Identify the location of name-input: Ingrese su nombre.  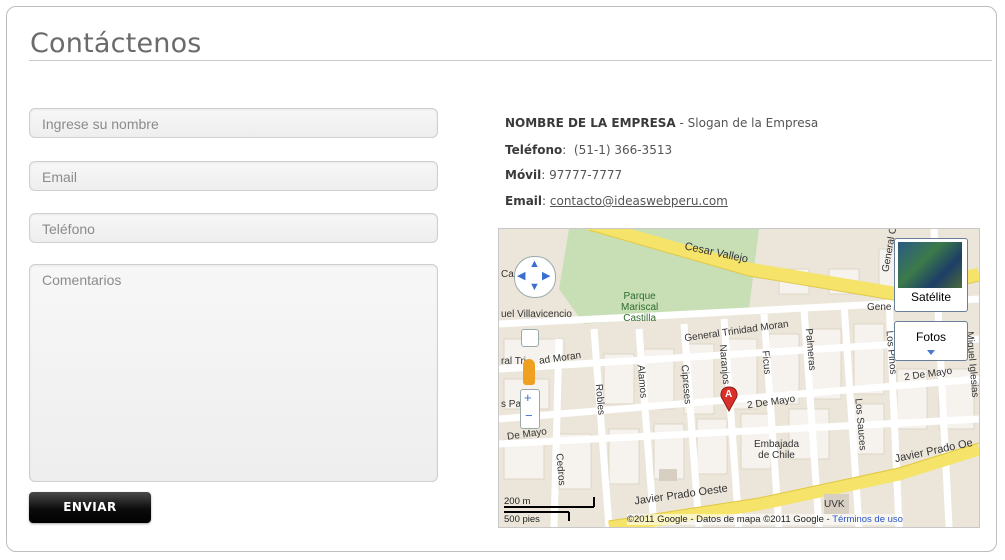
(233, 123).